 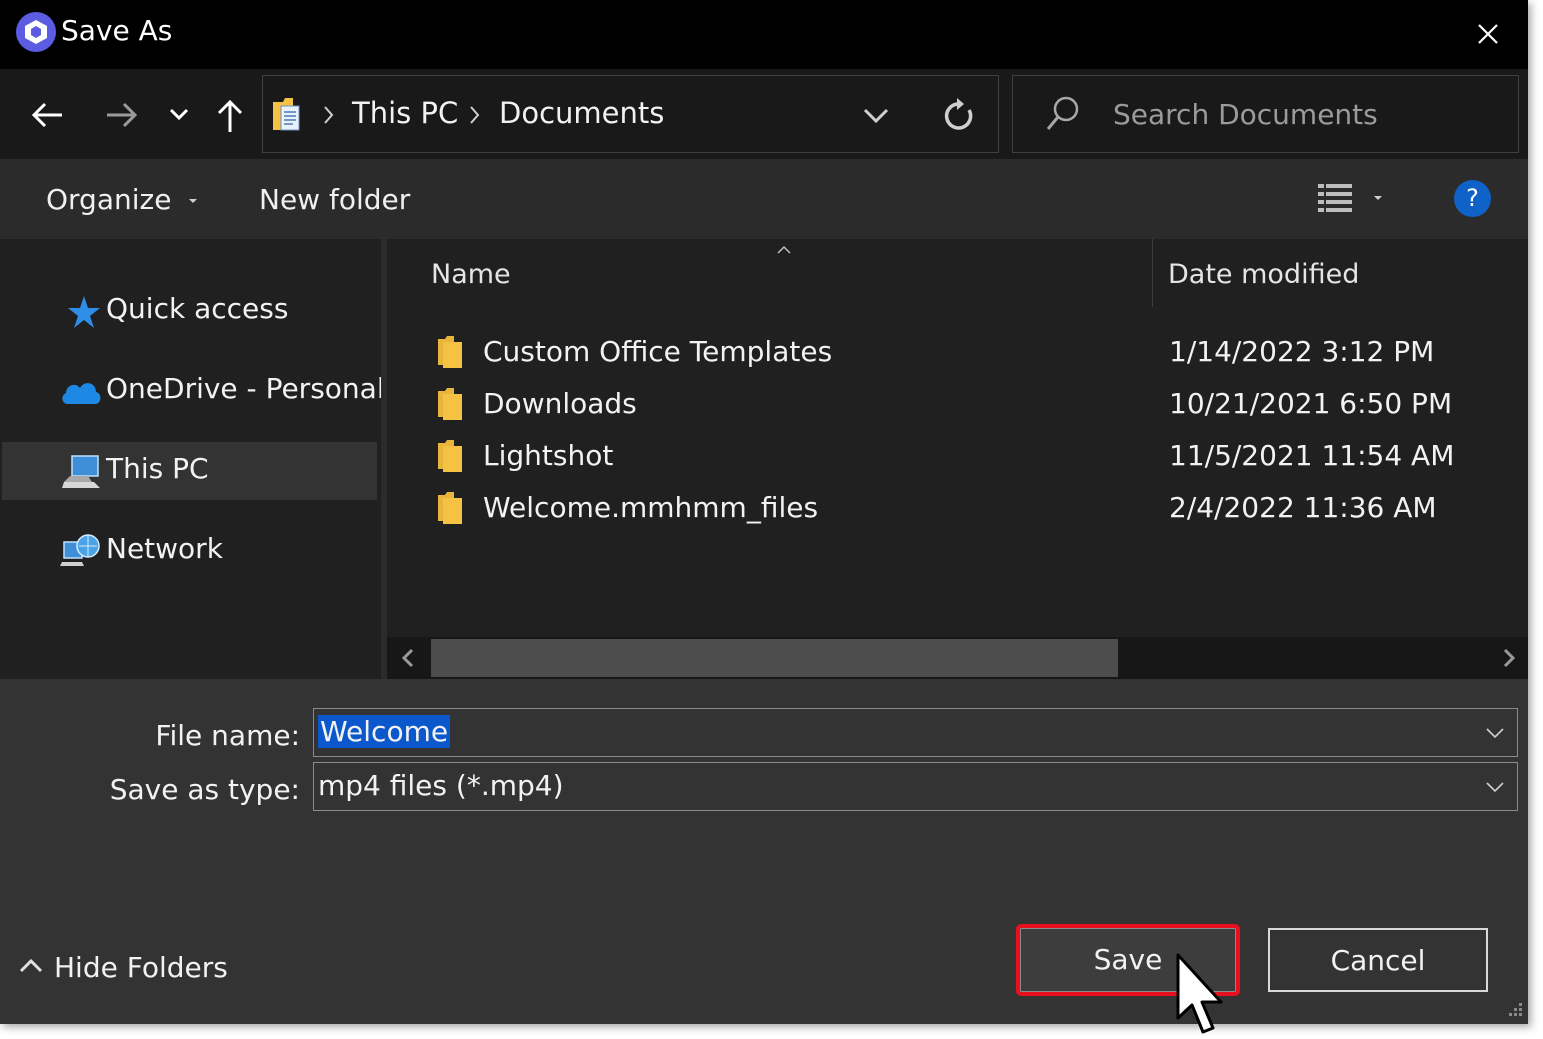 I want to click on command-bar: Organize New folder ?, so click(x=764, y=199).